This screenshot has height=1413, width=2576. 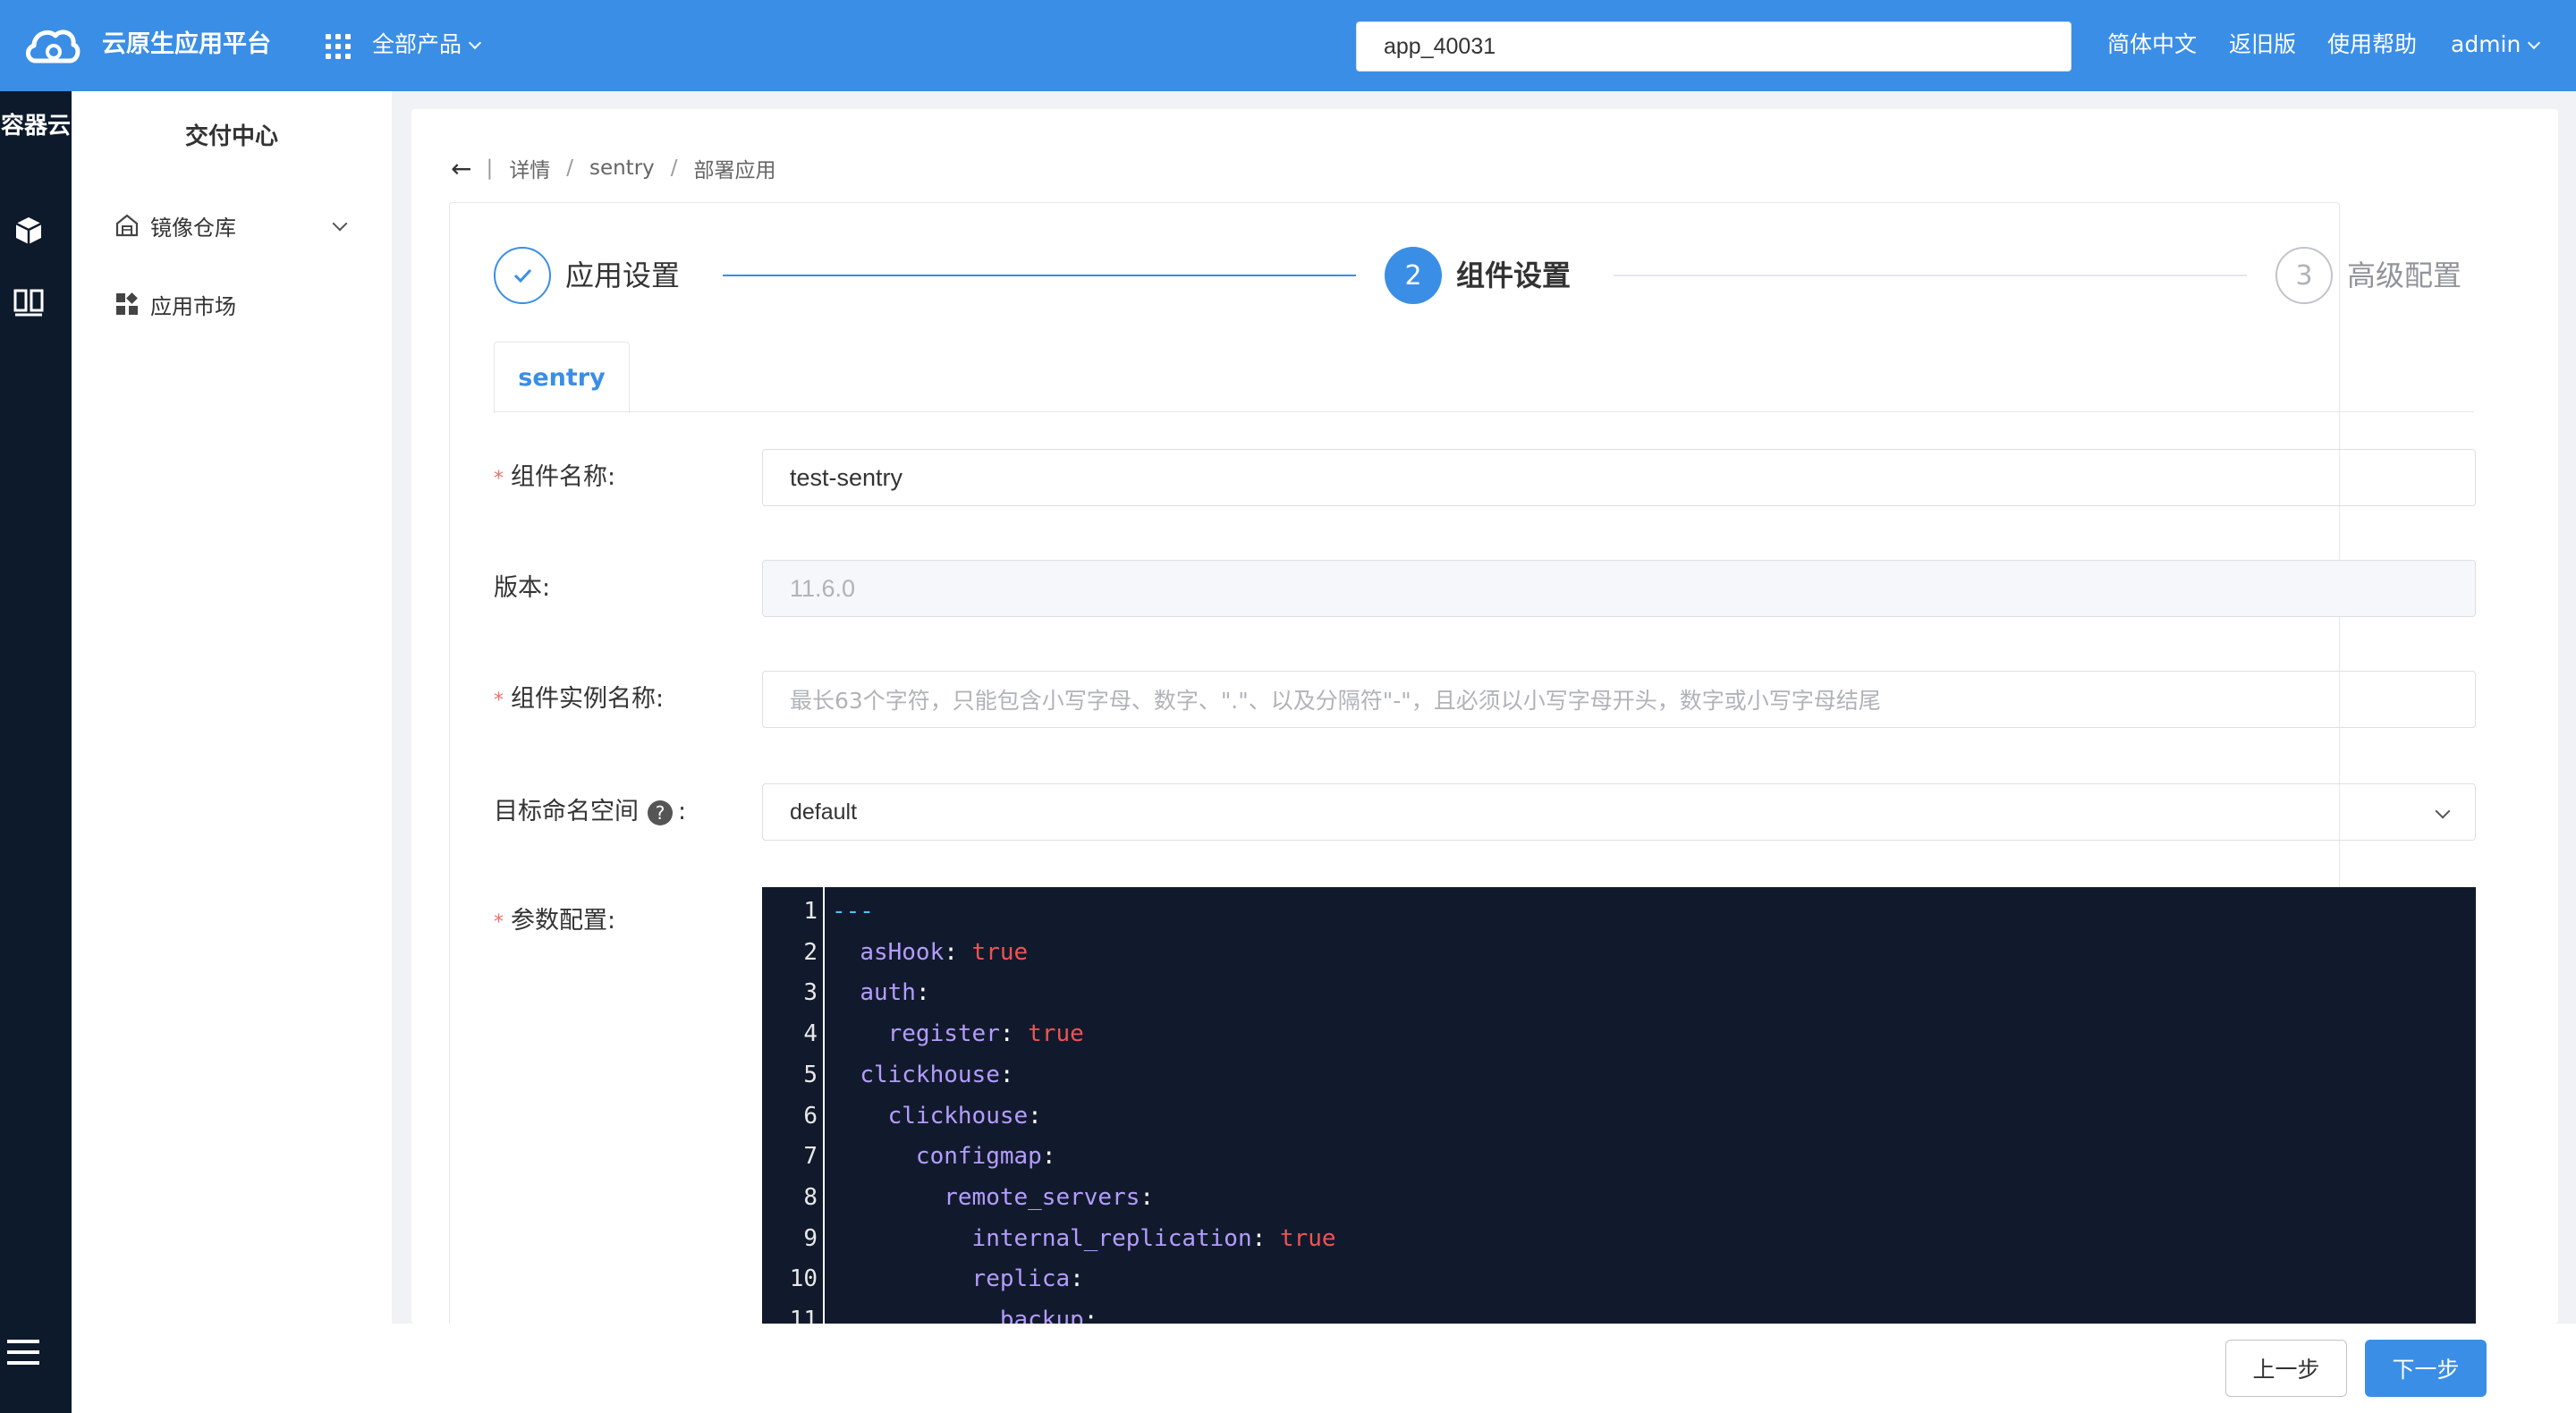 I want to click on line-number: 9, so click(x=810, y=1238).